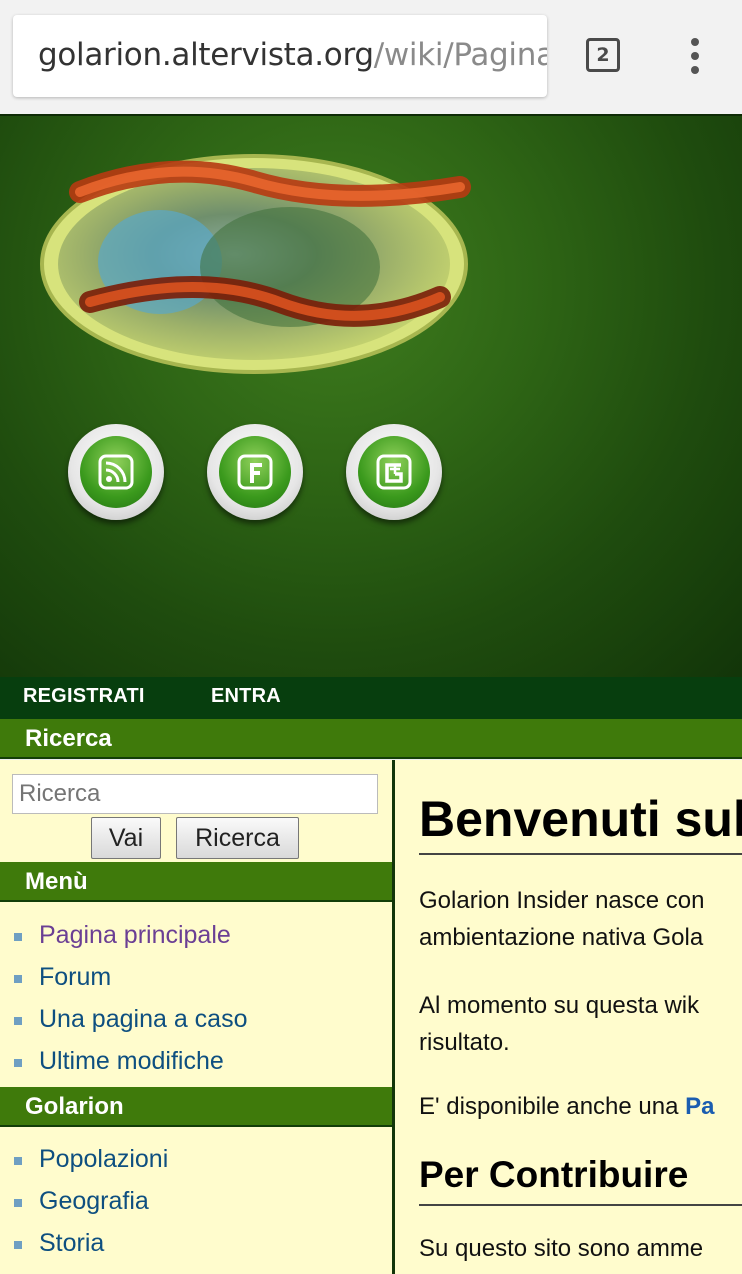 This screenshot has height=1274, width=742. What do you see at coordinates (196, 1019) in the screenshot?
I see `nav-item-random-page: Una pagina a caso` at bounding box center [196, 1019].